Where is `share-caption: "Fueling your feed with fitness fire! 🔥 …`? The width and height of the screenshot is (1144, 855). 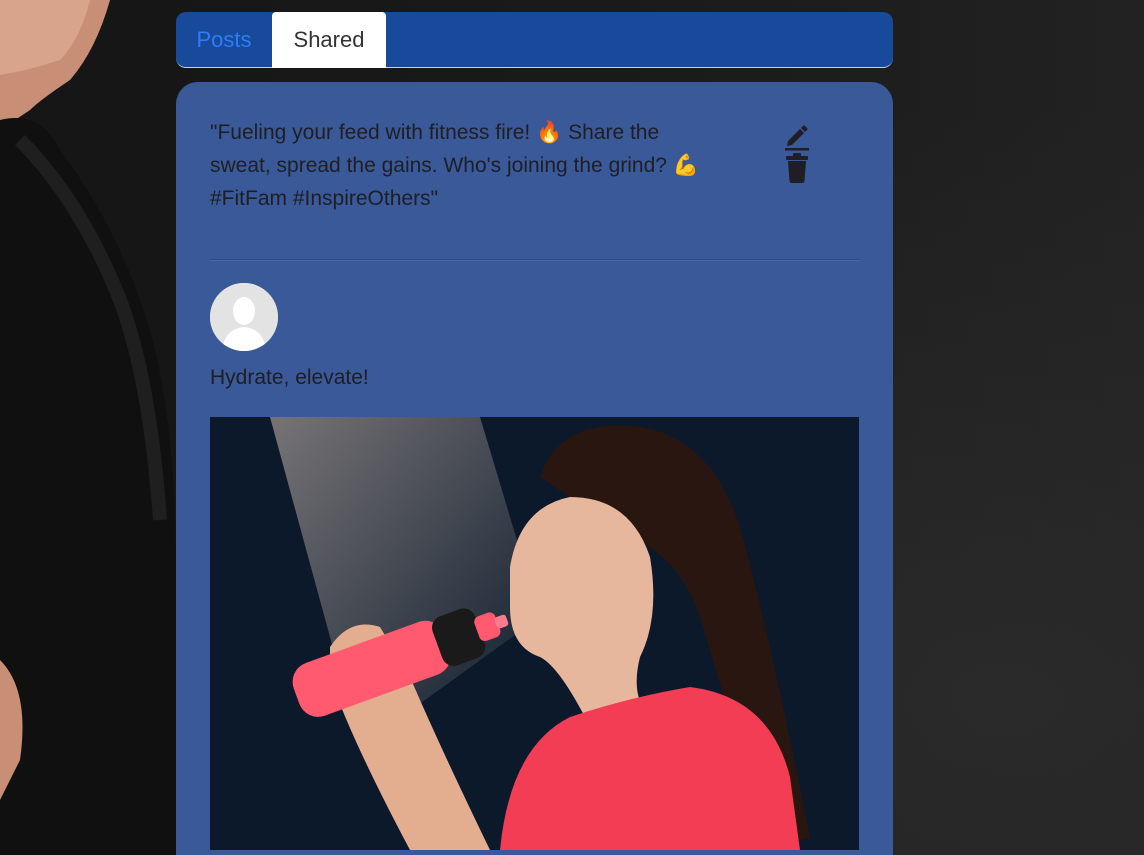
share-caption: "Fueling your feed with fitness fire! 🔥 … is located at coordinates (454, 165).